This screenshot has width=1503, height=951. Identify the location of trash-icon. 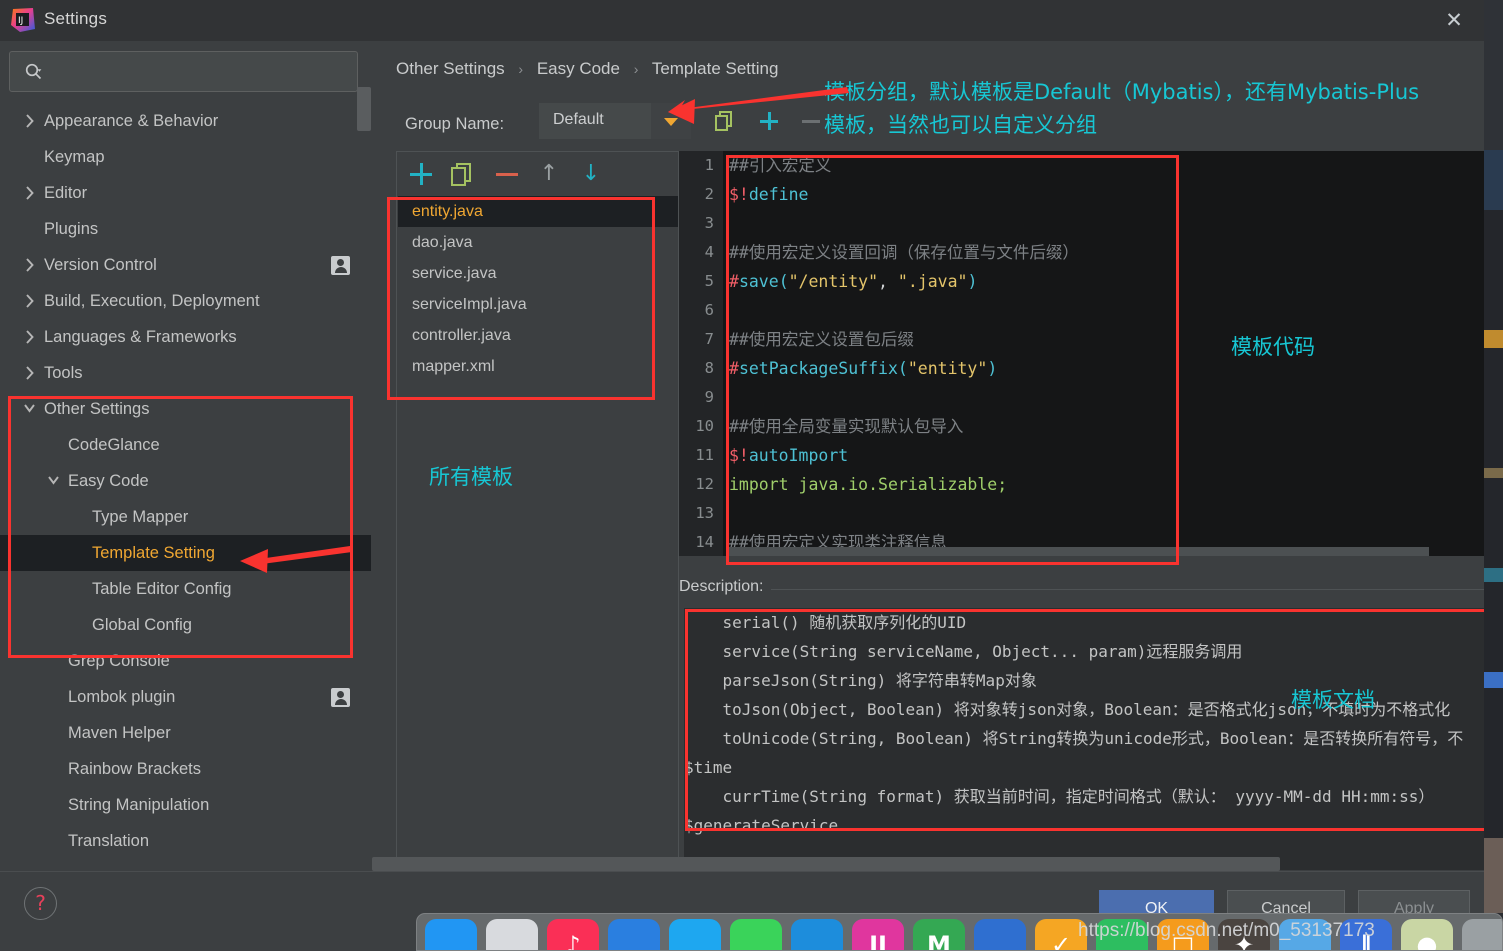
(1482, 934).